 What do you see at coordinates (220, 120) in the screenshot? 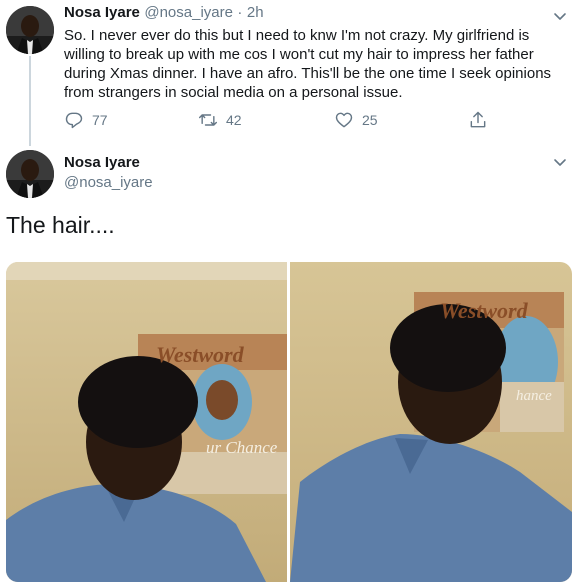
I see `retweet-button: 42` at bounding box center [220, 120].